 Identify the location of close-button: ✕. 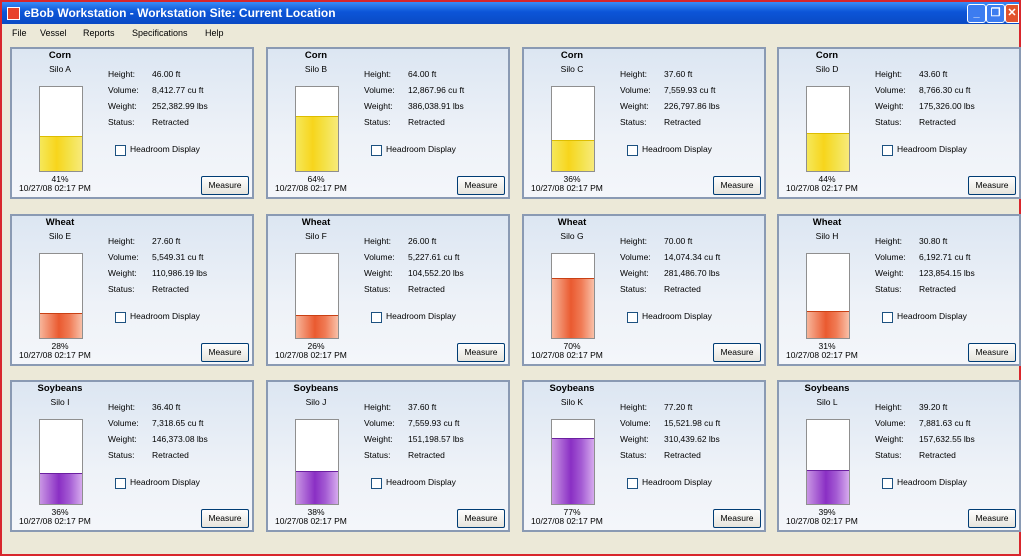
(1012, 13).